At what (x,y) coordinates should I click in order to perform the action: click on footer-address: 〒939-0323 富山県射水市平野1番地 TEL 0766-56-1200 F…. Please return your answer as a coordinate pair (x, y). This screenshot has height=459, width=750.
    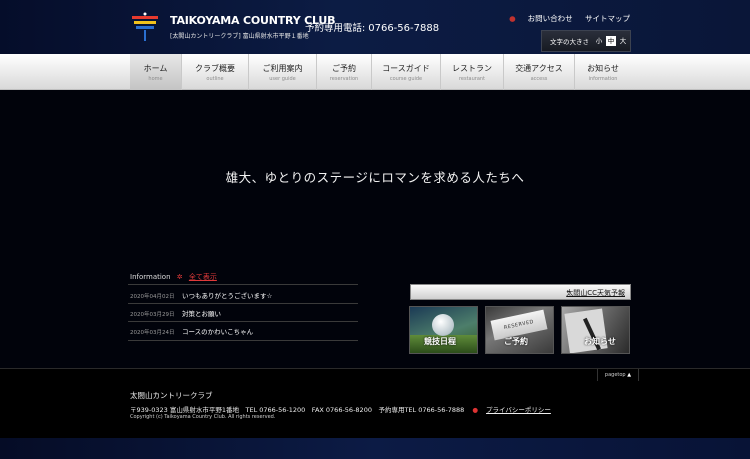
    Looking at the image, I should click on (340, 410).